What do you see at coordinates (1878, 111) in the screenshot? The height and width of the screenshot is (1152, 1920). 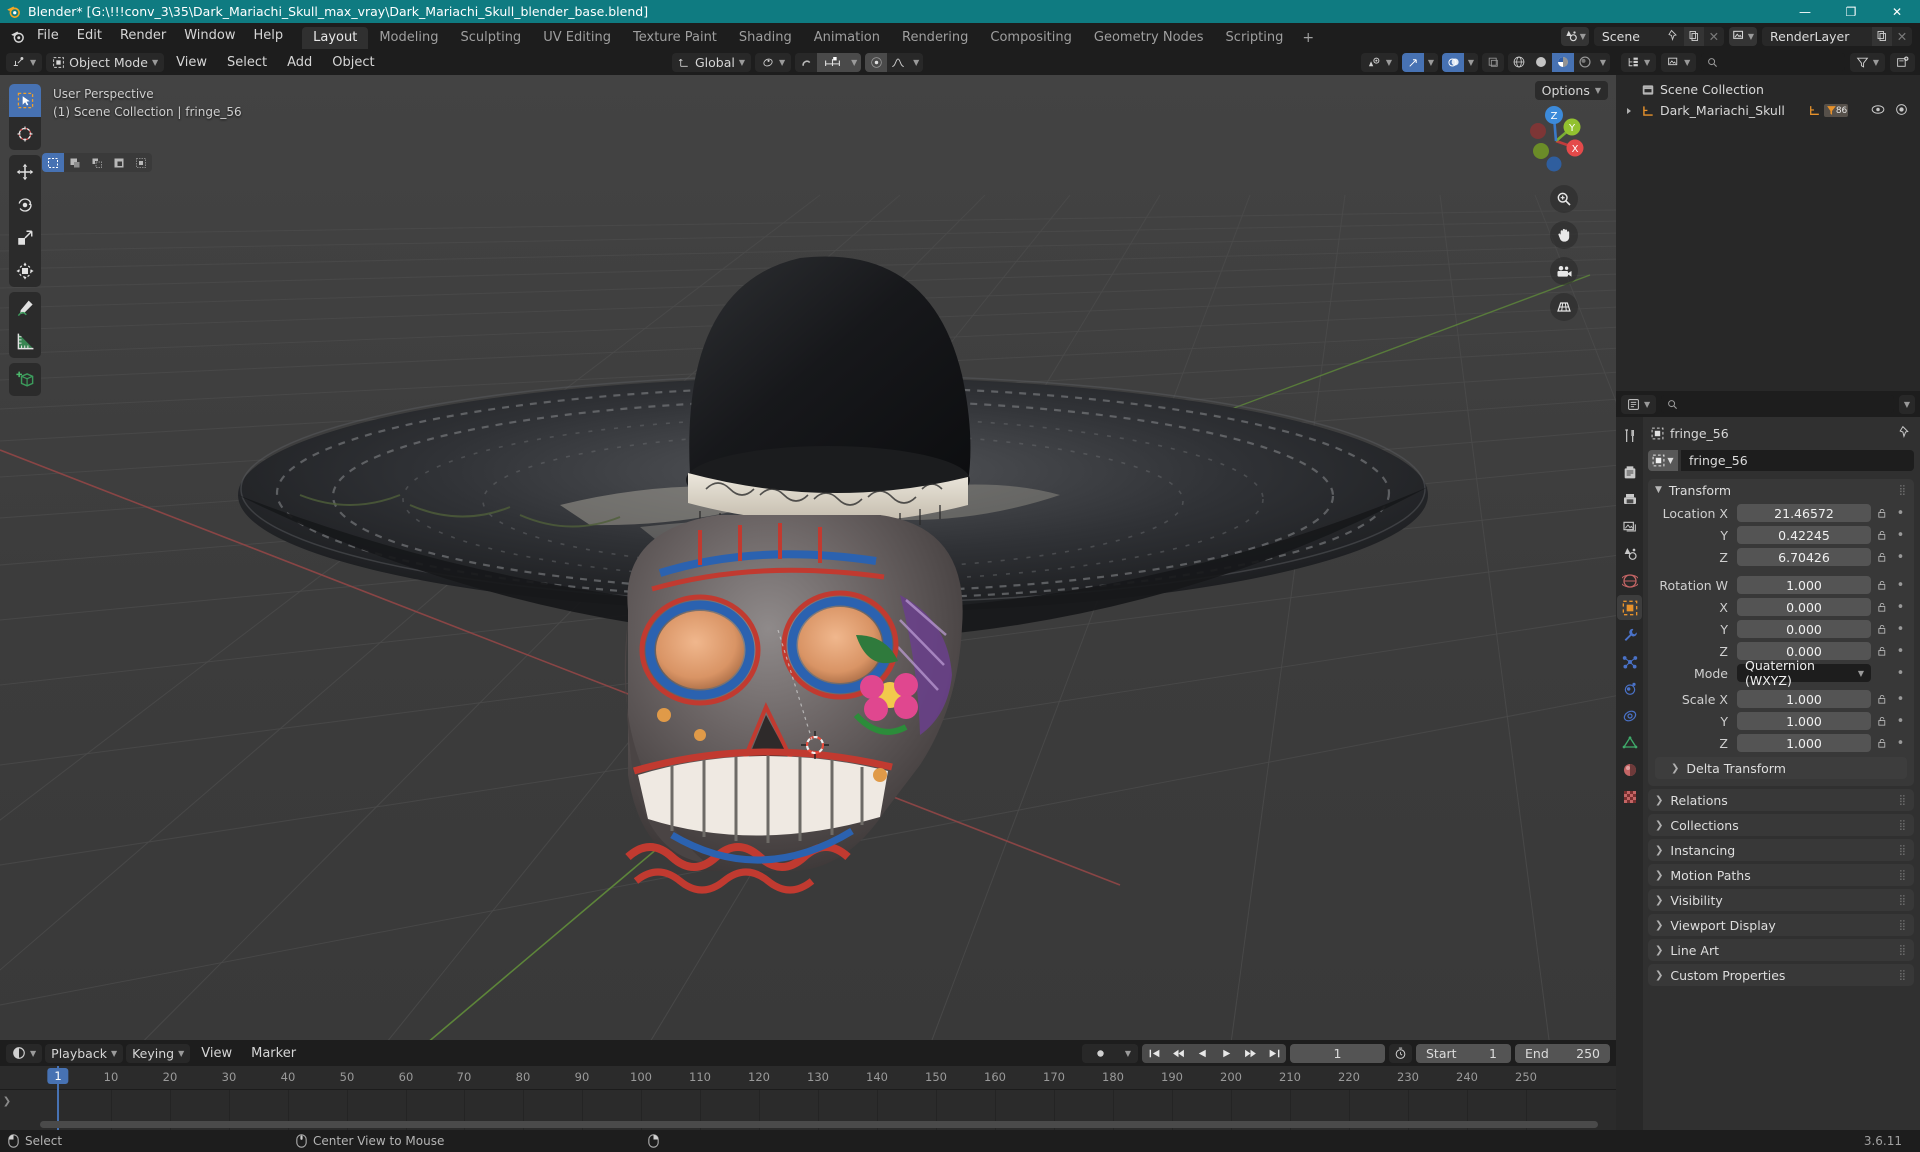 I see `hide-in-viewport-toggle` at bounding box center [1878, 111].